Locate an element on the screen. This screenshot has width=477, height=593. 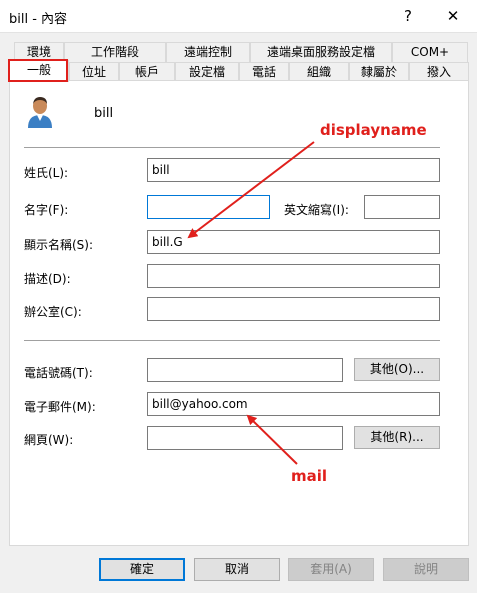
mail-arrow is located at coordinates (272, 439).